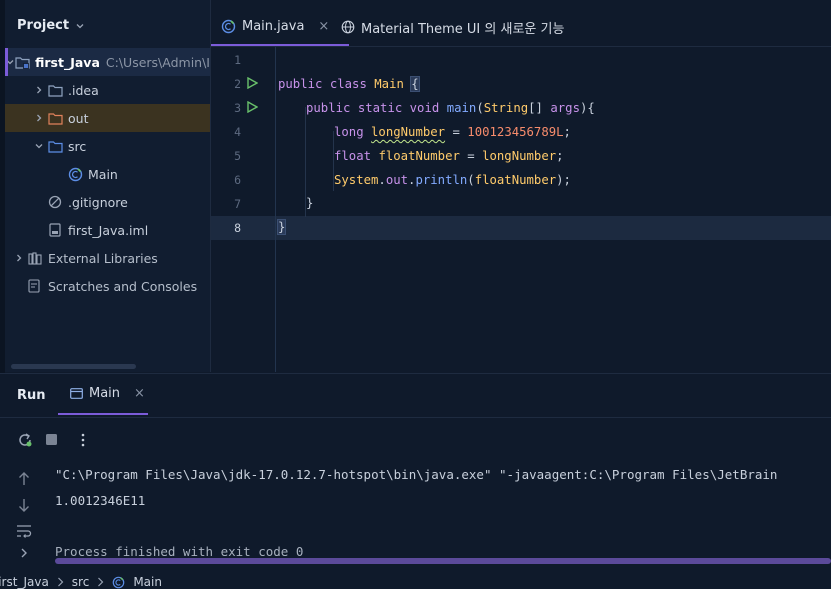 The width and height of the screenshot is (831, 589). I want to click on tree-item-external-libraries: External Libraries, so click(107, 258).